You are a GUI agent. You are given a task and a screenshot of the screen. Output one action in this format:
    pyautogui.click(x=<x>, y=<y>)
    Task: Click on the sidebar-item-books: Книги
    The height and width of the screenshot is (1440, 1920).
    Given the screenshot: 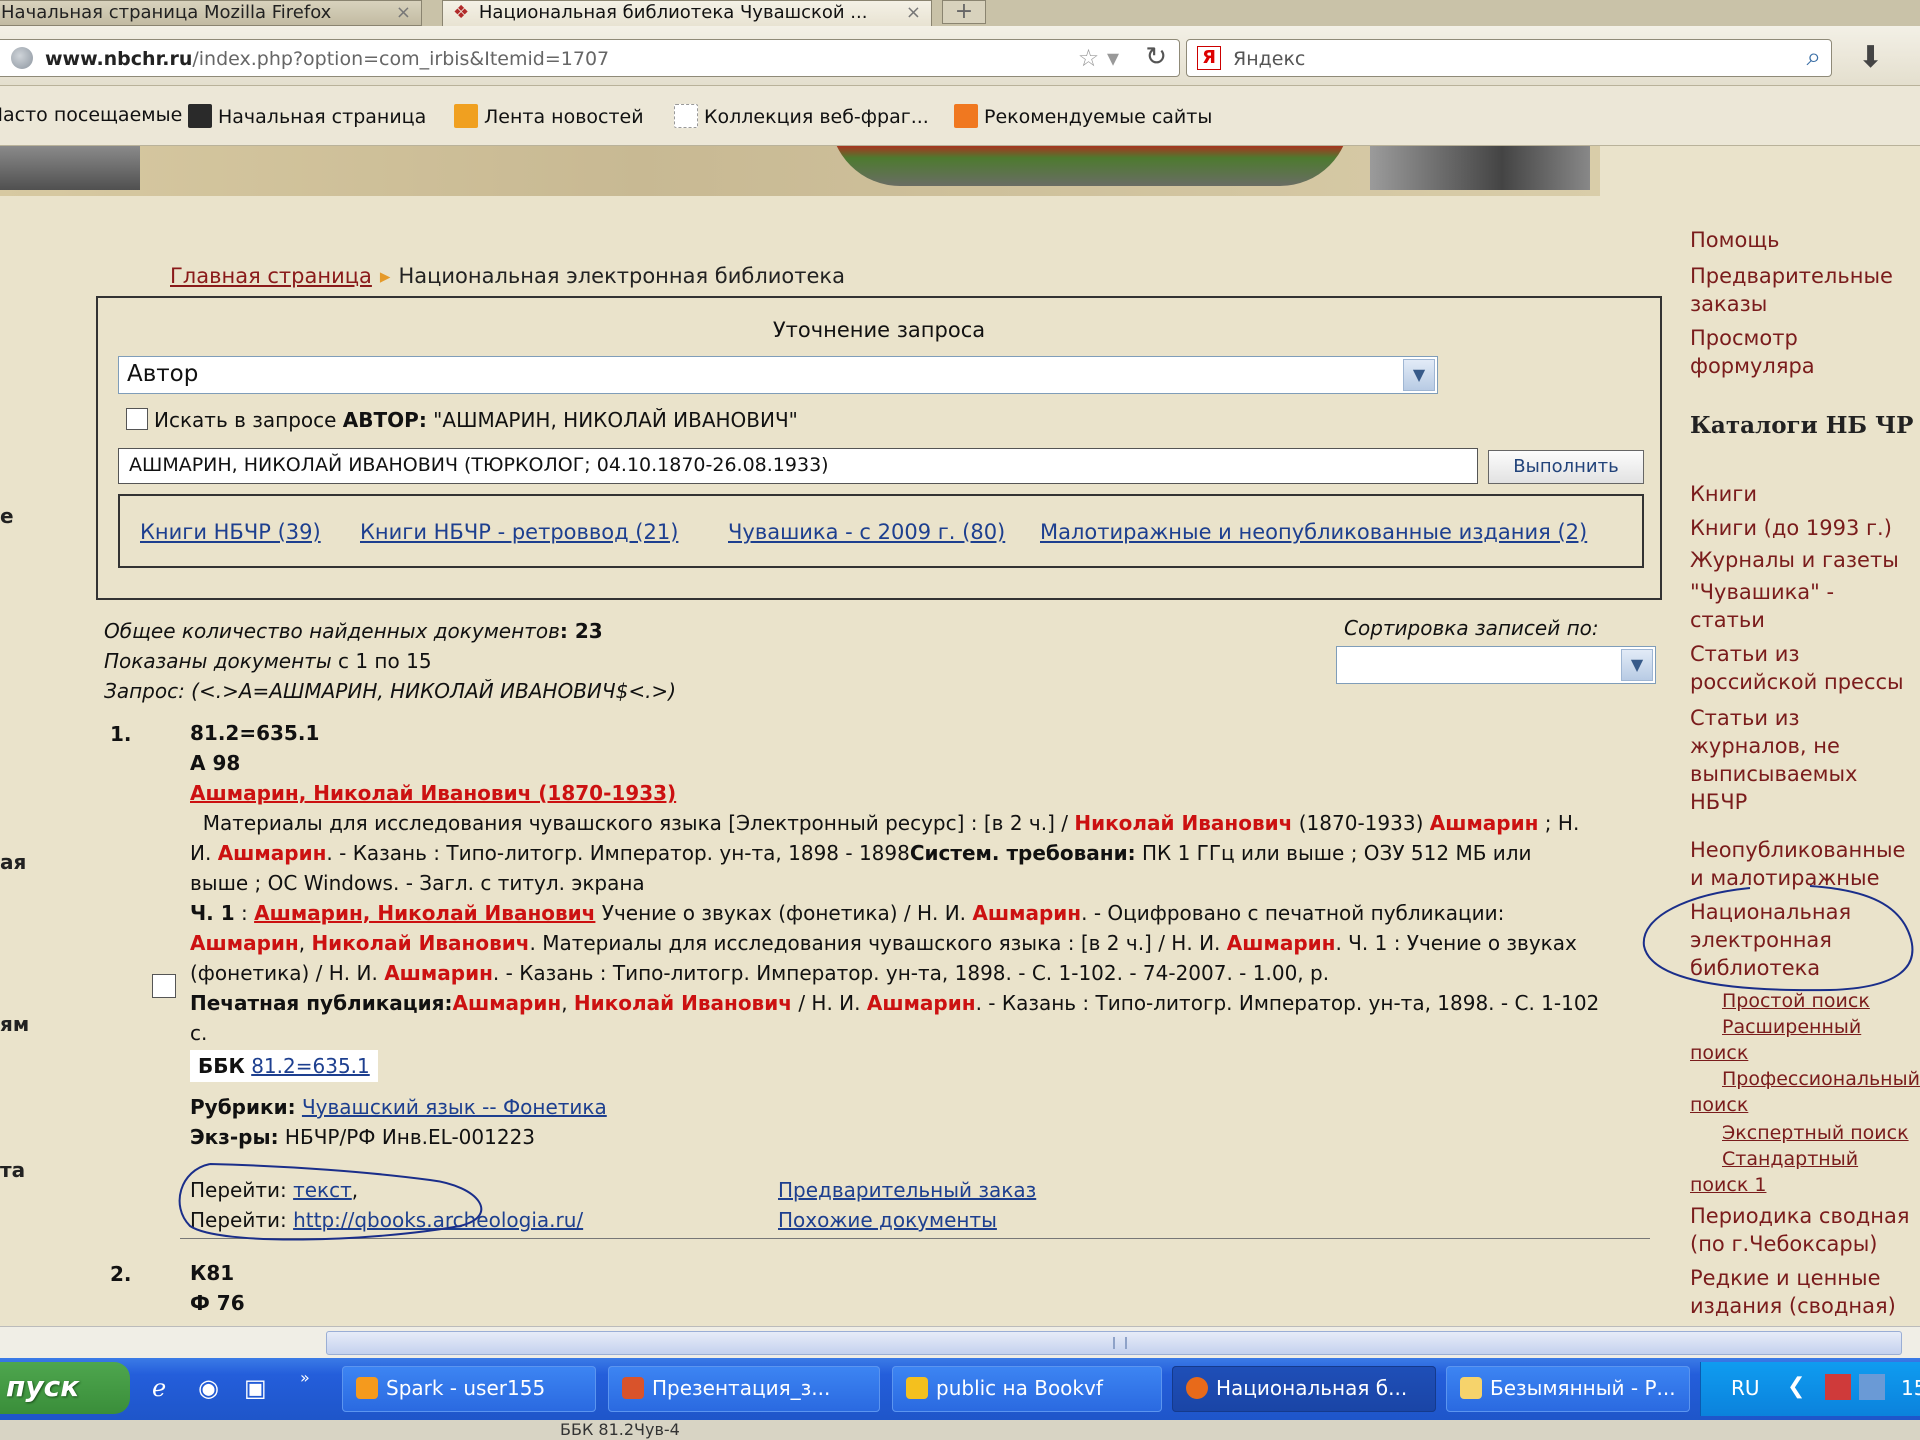 What is the action you would take?
    pyautogui.click(x=1723, y=494)
    